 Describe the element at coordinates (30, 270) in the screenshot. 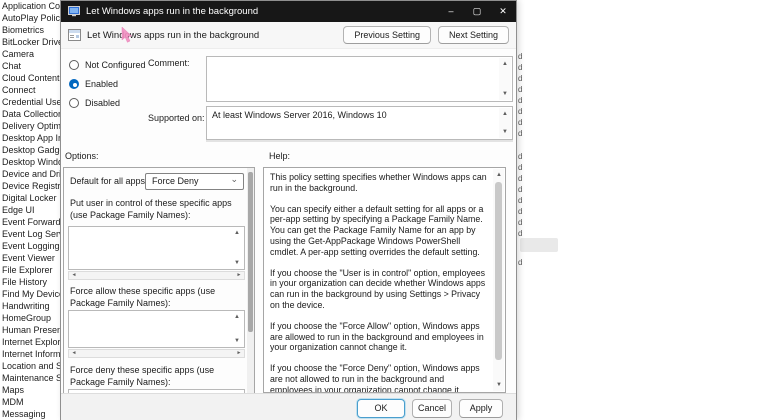

I see `sidebar-item: File Explorer` at that location.